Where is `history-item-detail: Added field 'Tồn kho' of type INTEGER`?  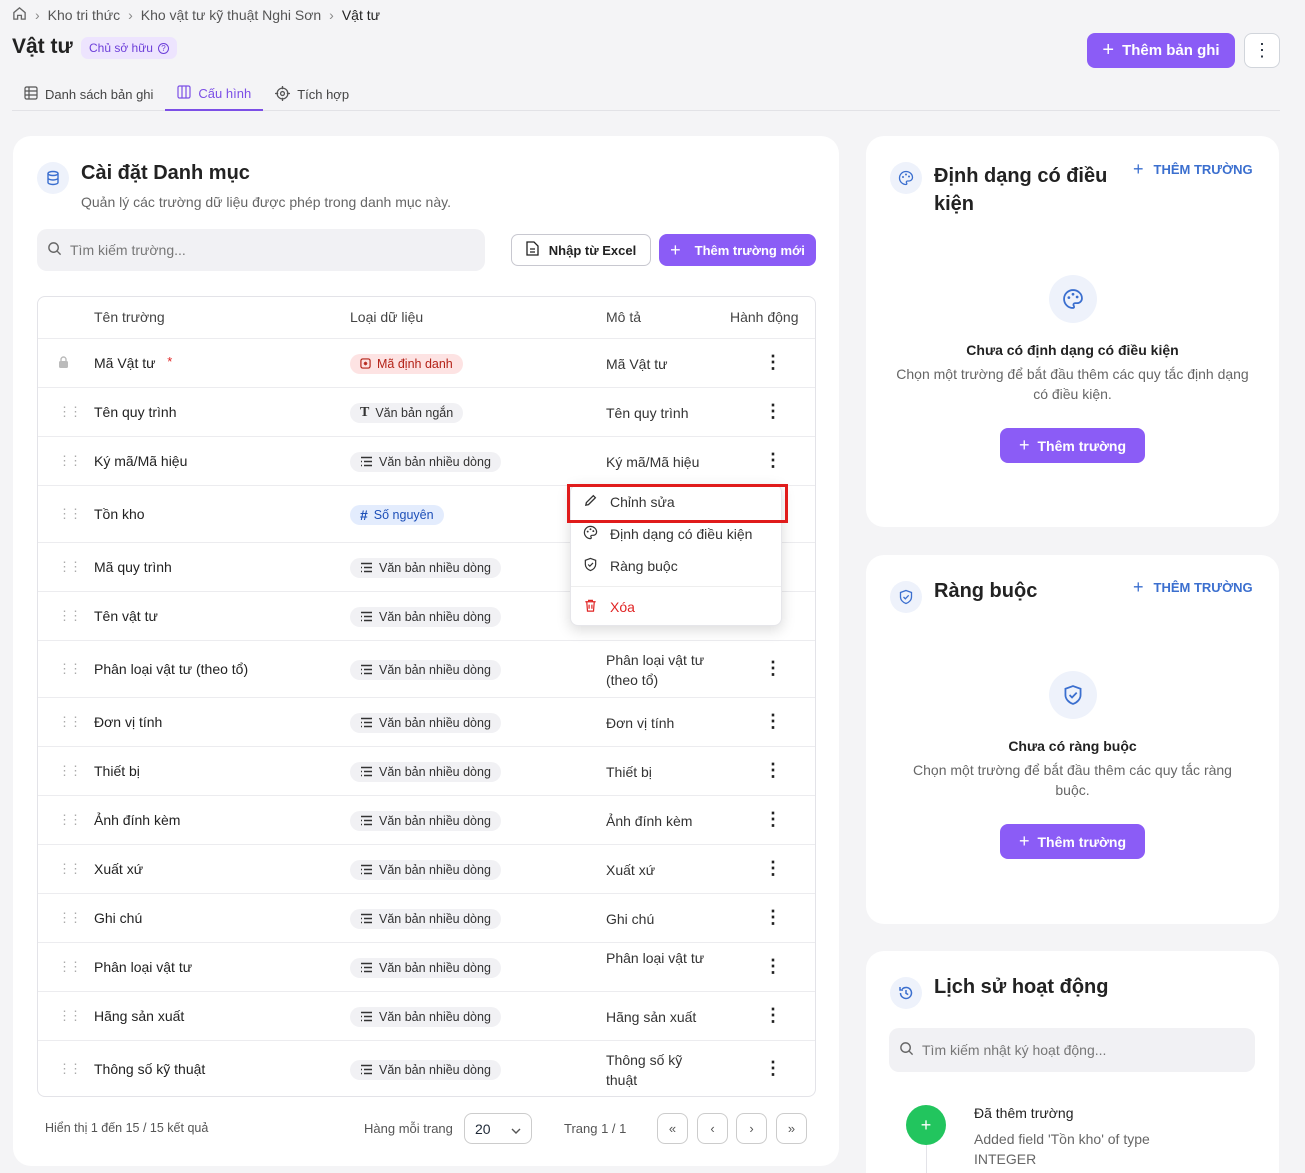 history-item-detail: Added field 'Tồn kho' of type INTEGER is located at coordinates (1062, 1149).